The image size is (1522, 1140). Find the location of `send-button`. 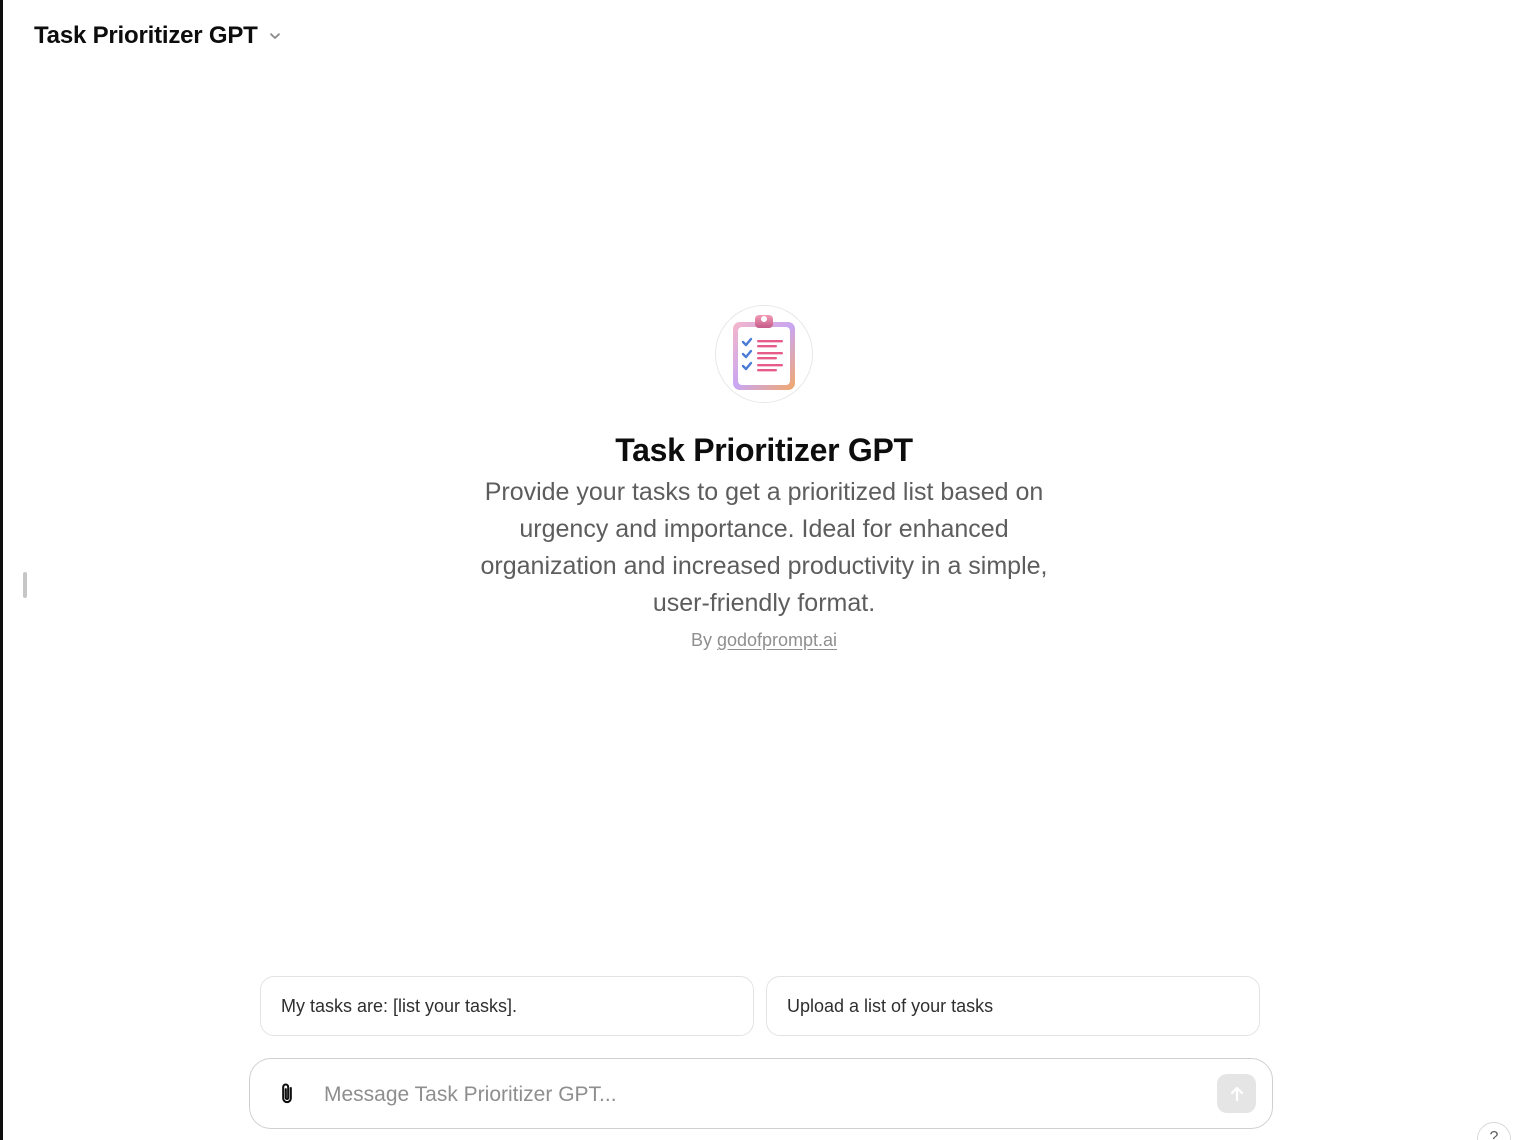

send-button is located at coordinates (1236, 1093).